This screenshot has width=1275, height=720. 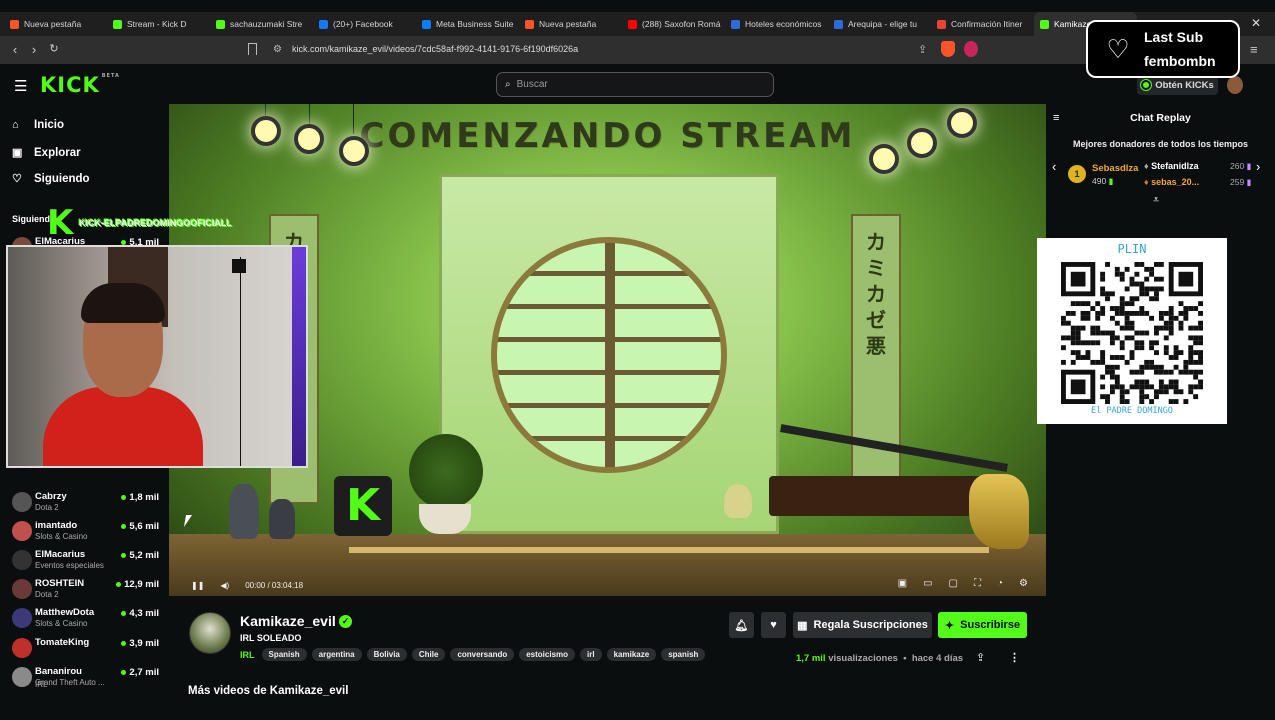 What do you see at coordinates (980, 657) in the screenshot?
I see `share-icon: ⇪` at bounding box center [980, 657].